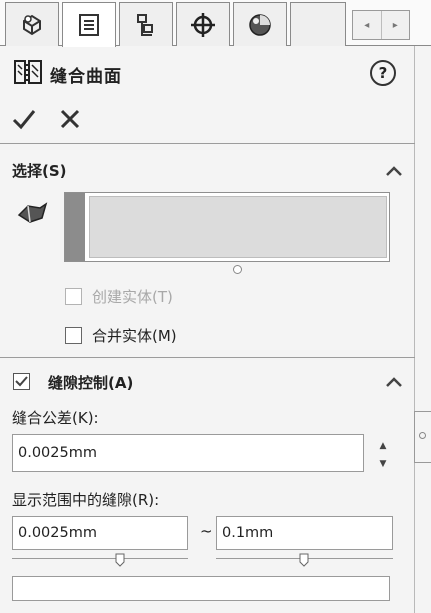 This screenshot has width=431, height=613. Describe the element at coordinates (414, 329) in the screenshot. I see `panel-right-border` at that location.